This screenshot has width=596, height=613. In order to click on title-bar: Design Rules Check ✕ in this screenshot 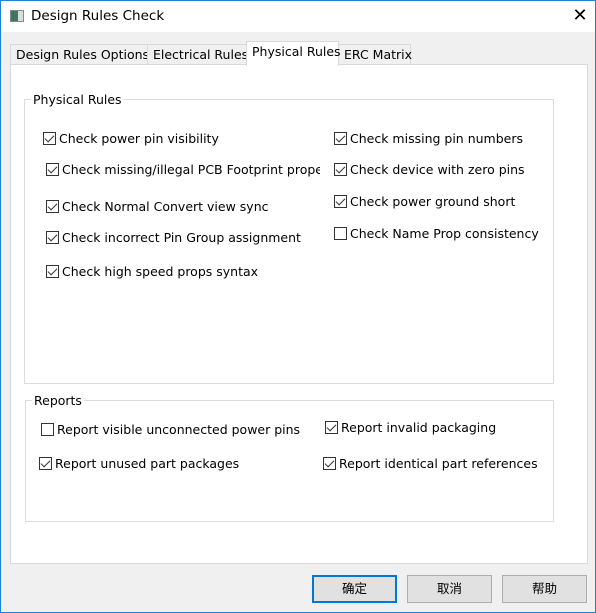, I will do `click(298, 16)`.